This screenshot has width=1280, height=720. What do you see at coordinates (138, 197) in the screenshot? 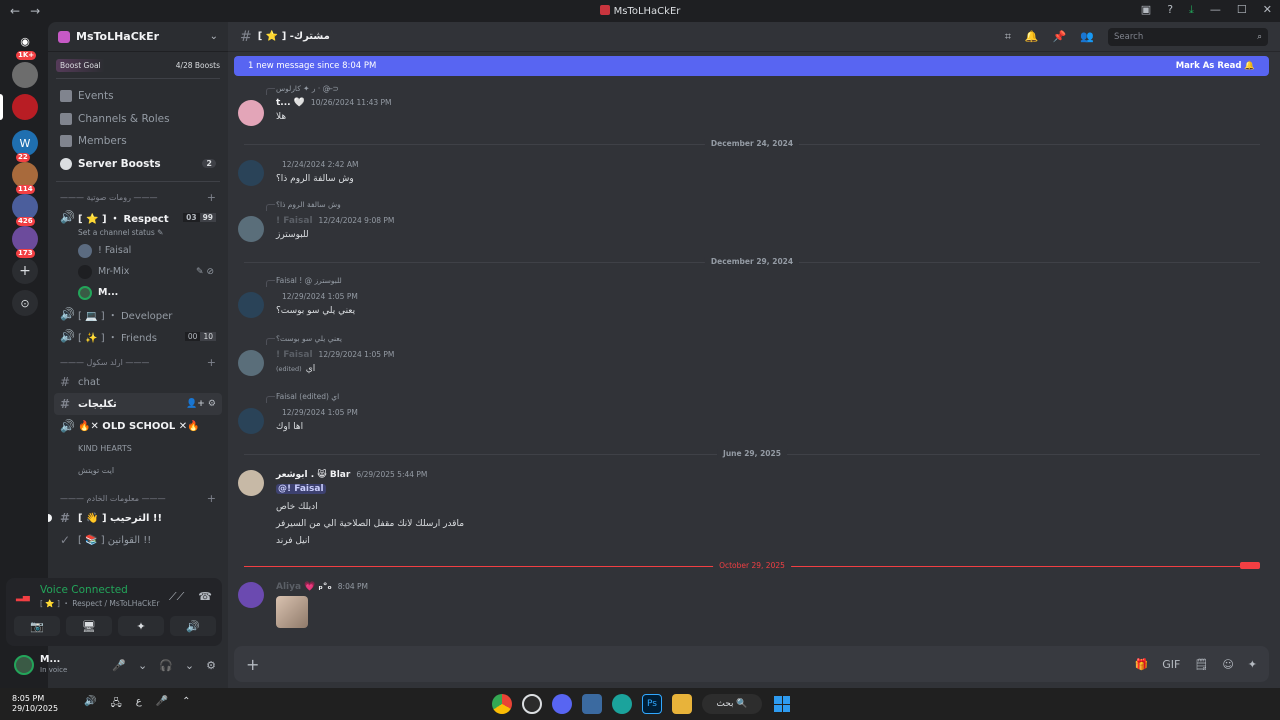
I see `category-voice: ——— رومات صوتية ——— +` at bounding box center [138, 197].